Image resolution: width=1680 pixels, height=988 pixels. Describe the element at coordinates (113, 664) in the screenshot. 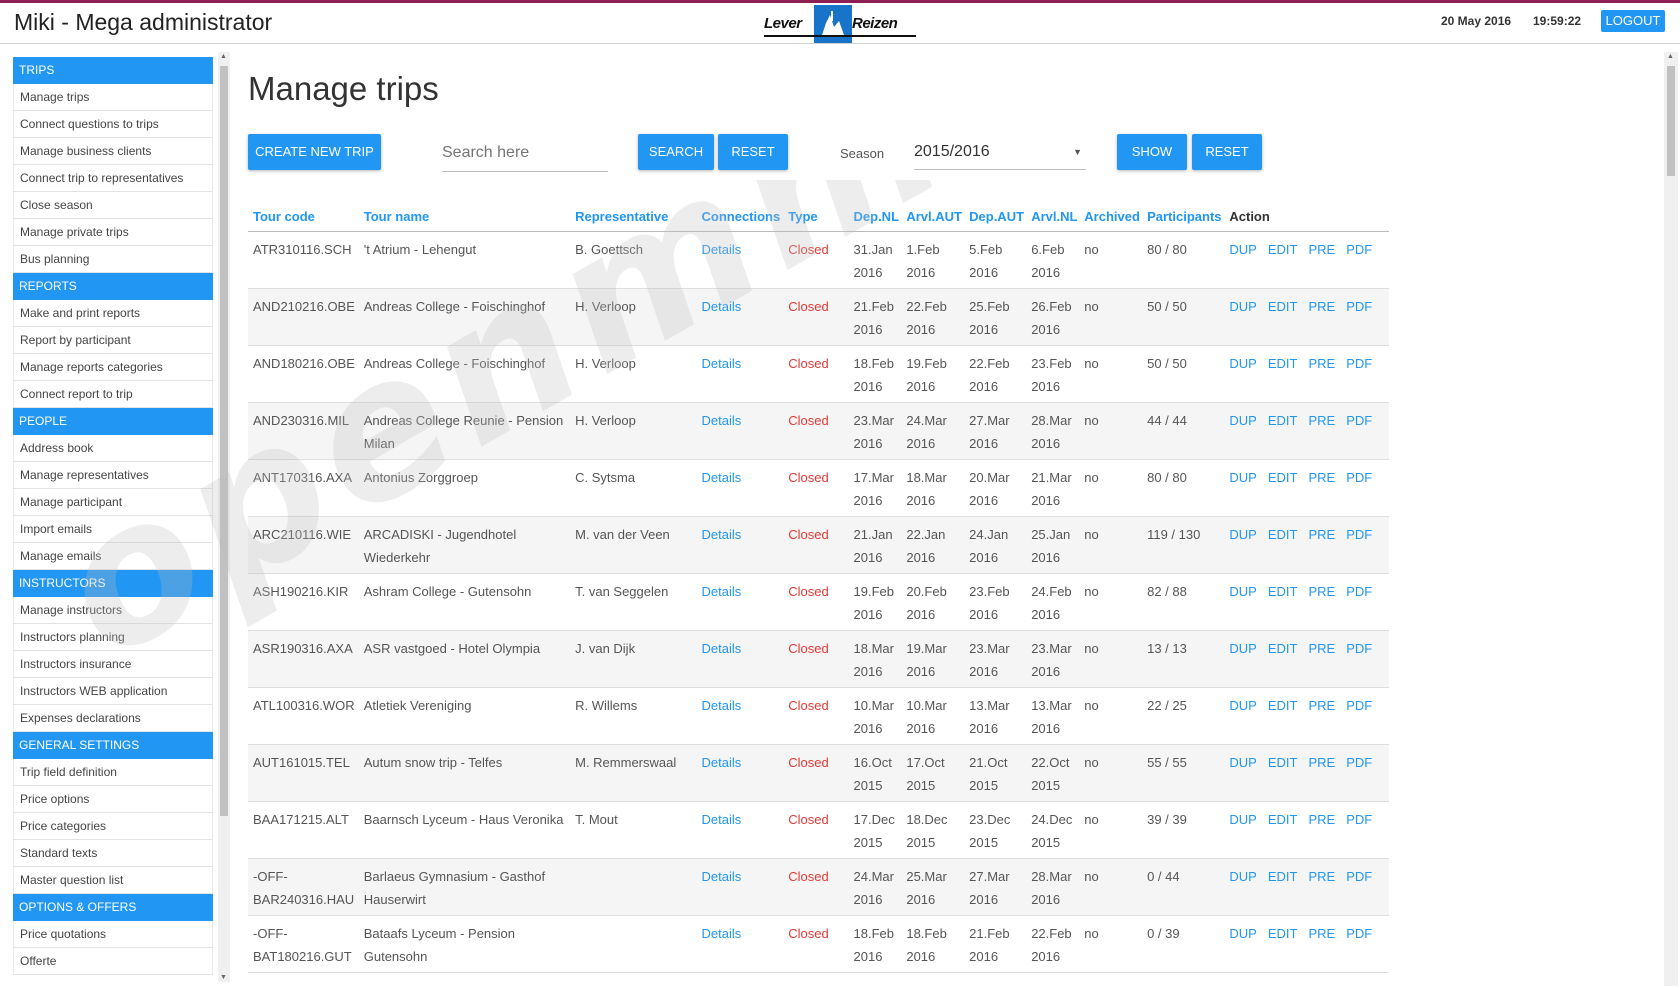

I see `sidebar-item-instructors-insurance: Instructors insurance` at that location.